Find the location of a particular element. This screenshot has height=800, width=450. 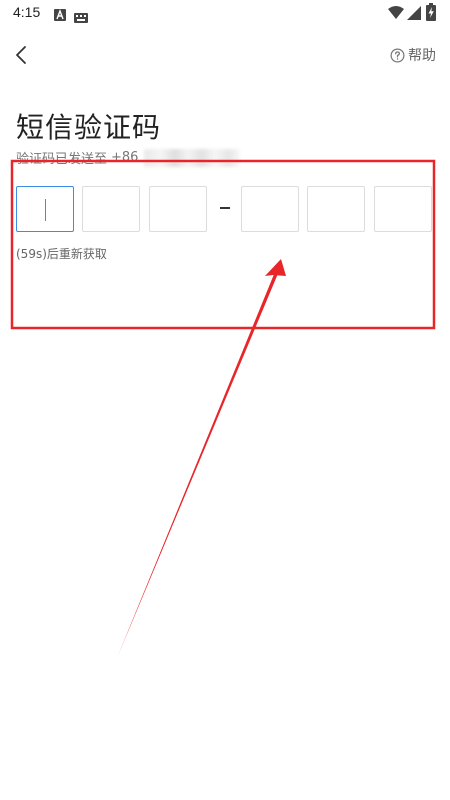

code-separator is located at coordinates (225, 208).